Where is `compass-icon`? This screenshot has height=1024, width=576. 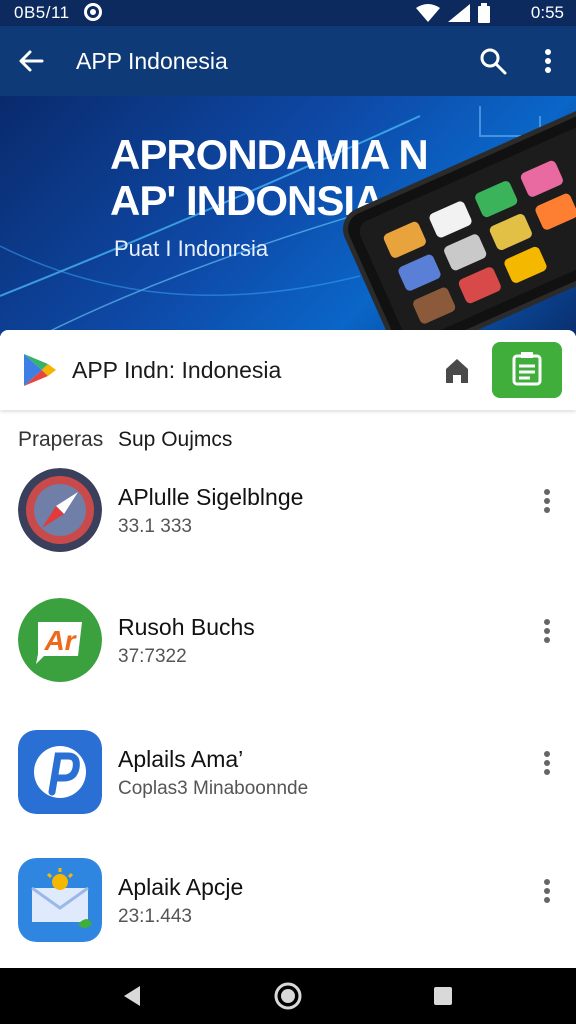 compass-icon is located at coordinates (60, 510).